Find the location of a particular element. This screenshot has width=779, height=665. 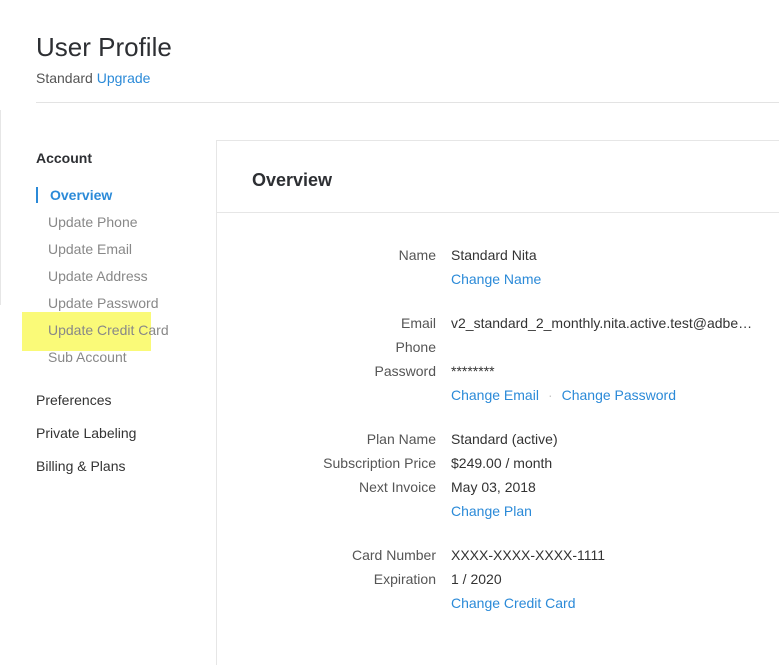

sidebar-item-preferences: Preferences is located at coordinates (73, 400).